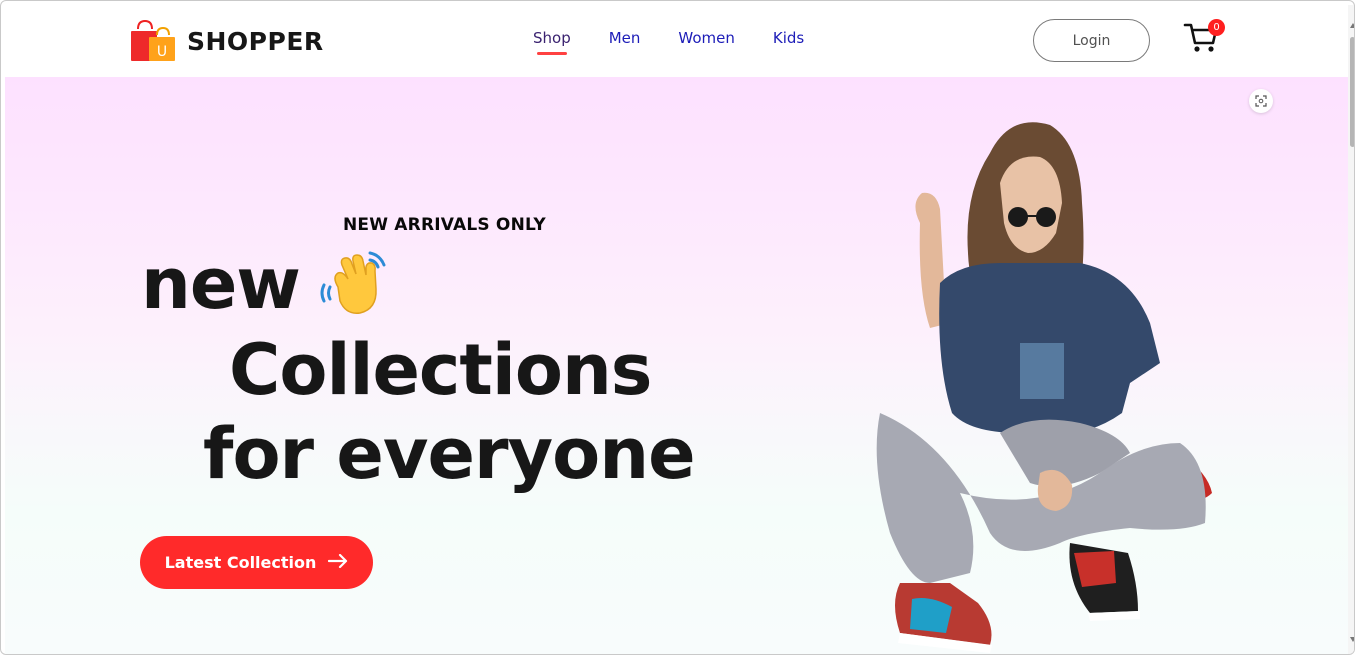  I want to click on brand-logo: U SHOPPER, so click(226, 41).